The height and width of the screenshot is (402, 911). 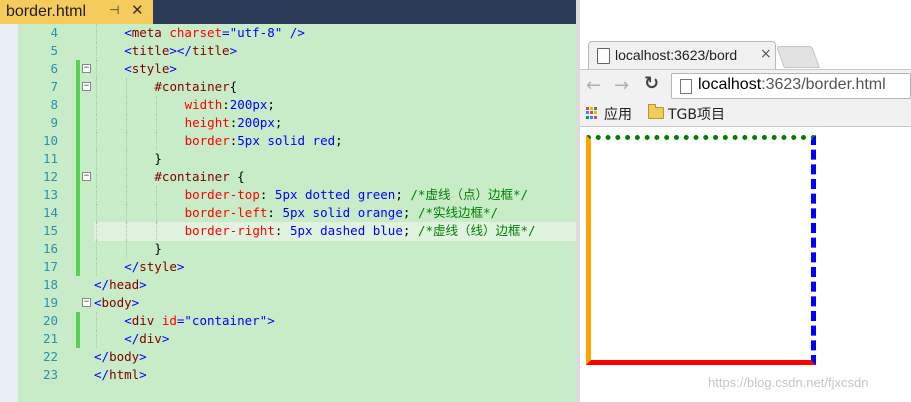 I want to click on browser-tab-title: localhost:3623/bord, so click(x=676, y=55).